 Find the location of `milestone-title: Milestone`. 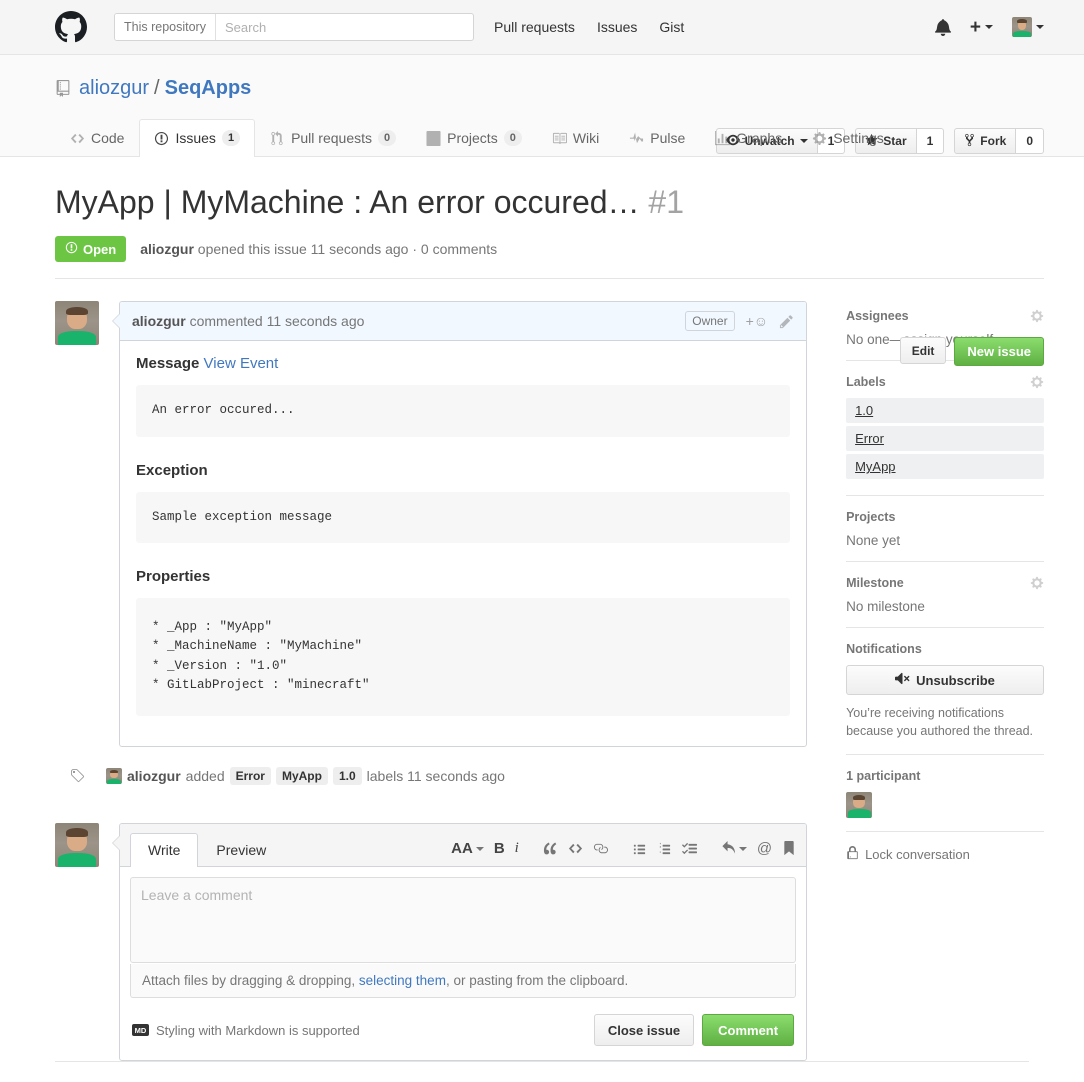

milestone-title: Milestone is located at coordinates (875, 583).